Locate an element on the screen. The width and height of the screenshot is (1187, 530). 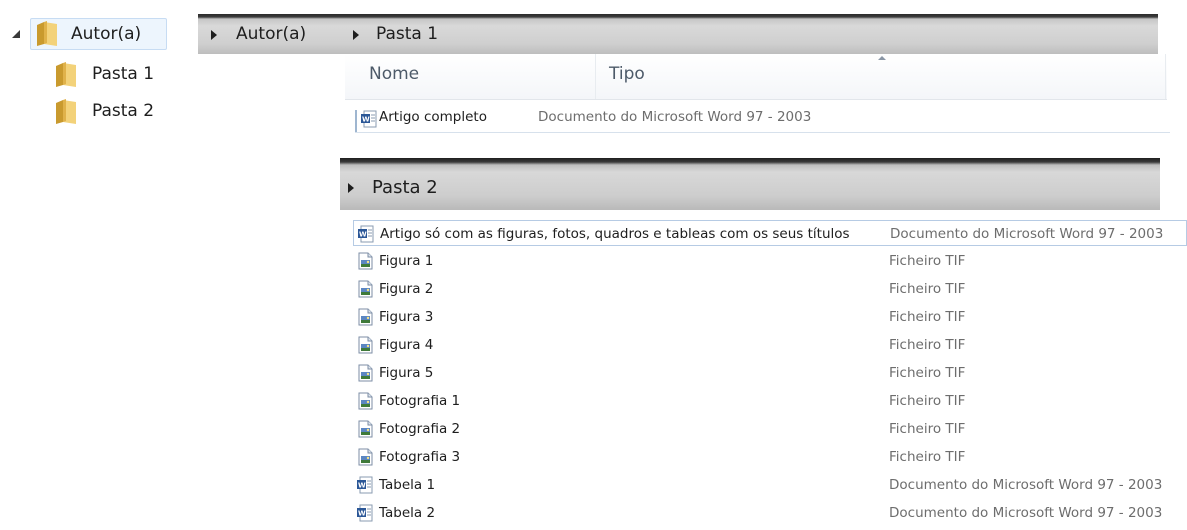
sort-ascending-icon is located at coordinates (882, 58).